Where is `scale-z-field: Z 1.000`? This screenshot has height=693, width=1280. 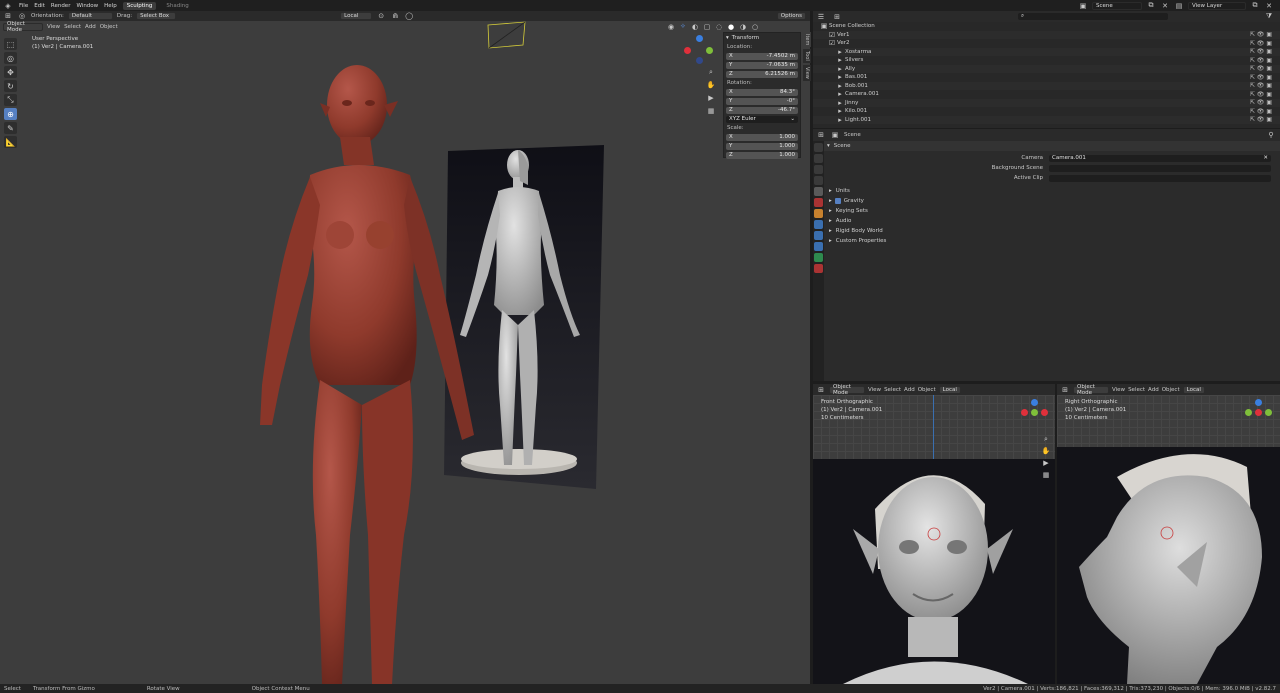 scale-z-field: Z 1.000 is located at coordinates (762, 155).